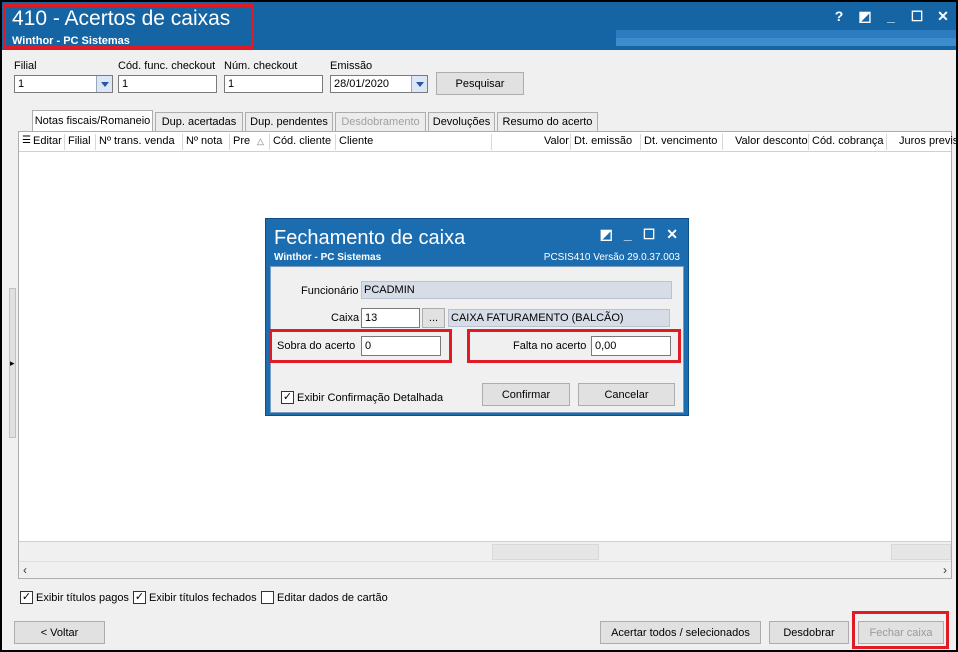 The height and width of the screenshot is (652, 958). I want to click on funcionario-field: PCADMIN, so click(516, 290).